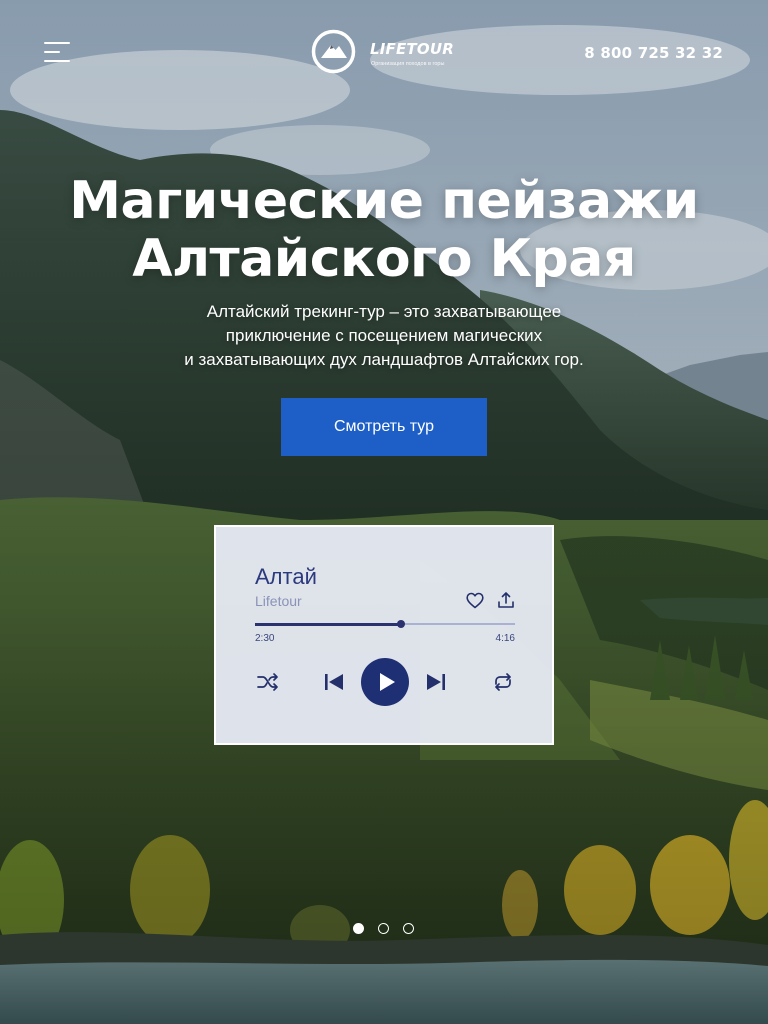 Image resolution: width=768 pixels, height=1024 pixels. What do you see at coordinates (328, 624) in the screenshot?
I see `progress-fill` at bounding box center [328, 624].